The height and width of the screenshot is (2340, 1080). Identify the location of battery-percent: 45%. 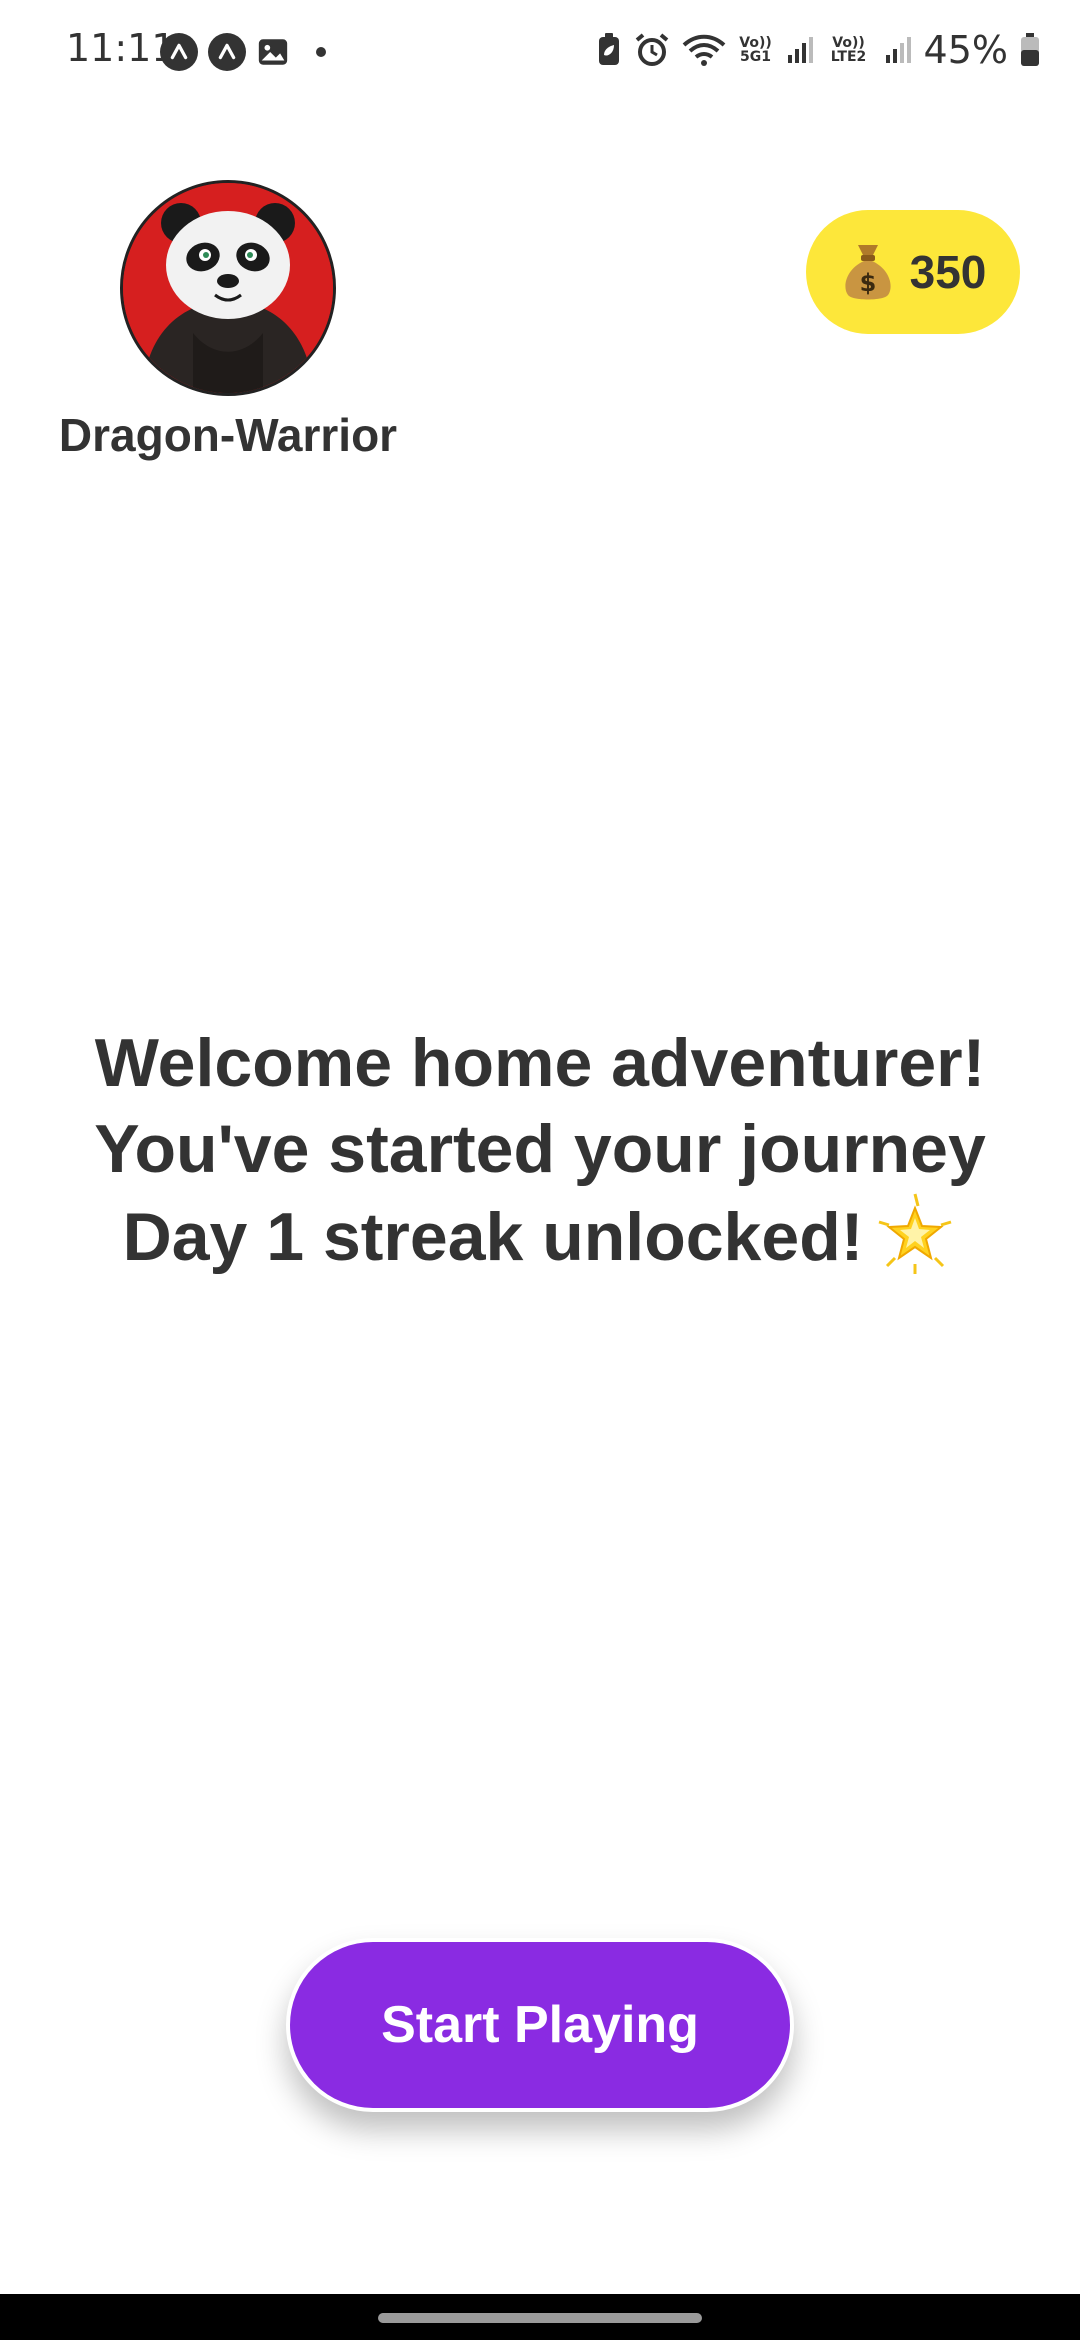
(965, 50).